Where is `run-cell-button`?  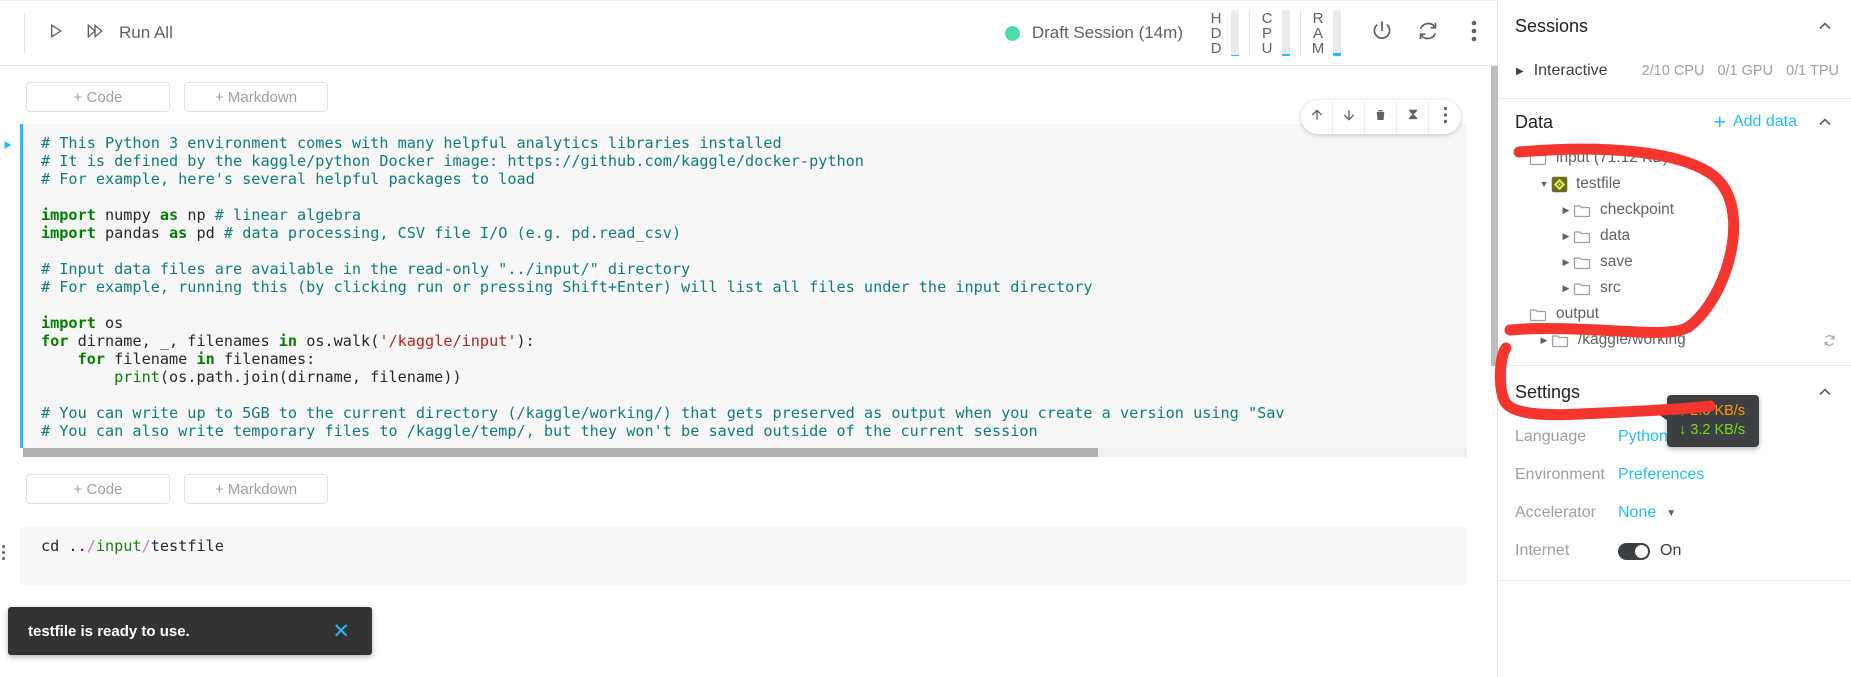 run-cell-button is located at coordinates (55, 33).